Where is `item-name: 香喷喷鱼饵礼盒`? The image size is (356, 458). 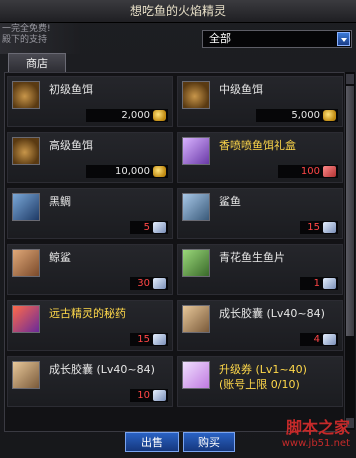
item-name: 香喷喷鱼饵礼盒 is located at coordinates (257, 145).